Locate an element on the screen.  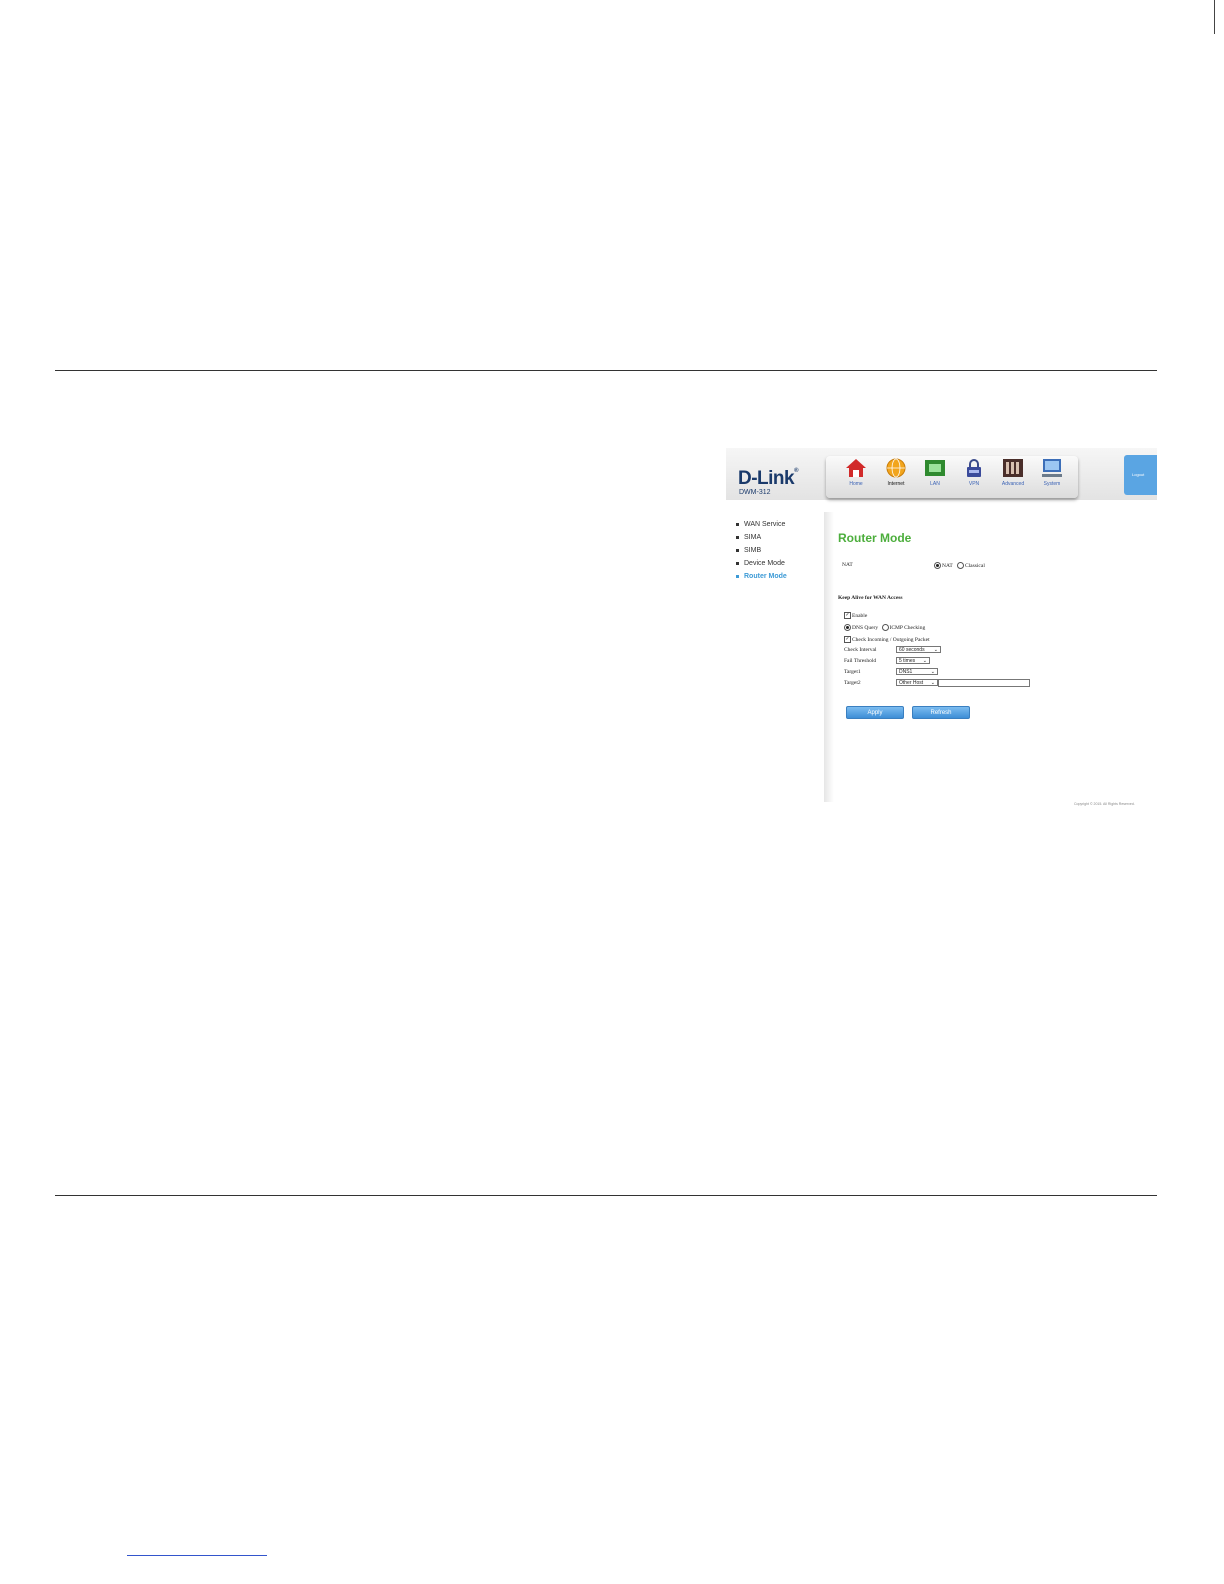
dns-query-radio is located at coordinates (847, 627).